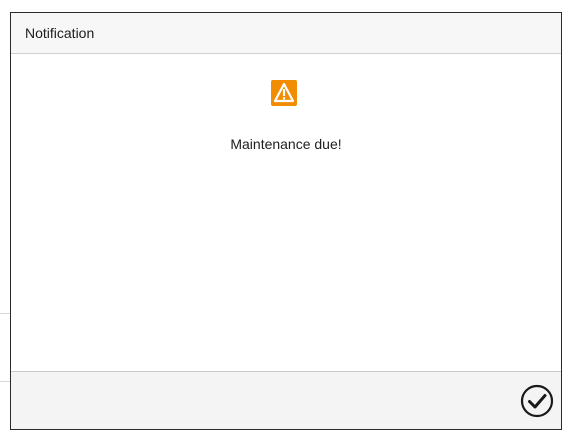 The image size is (563, 430). I want to click on dialog-title: Notification, so click(60, 33).